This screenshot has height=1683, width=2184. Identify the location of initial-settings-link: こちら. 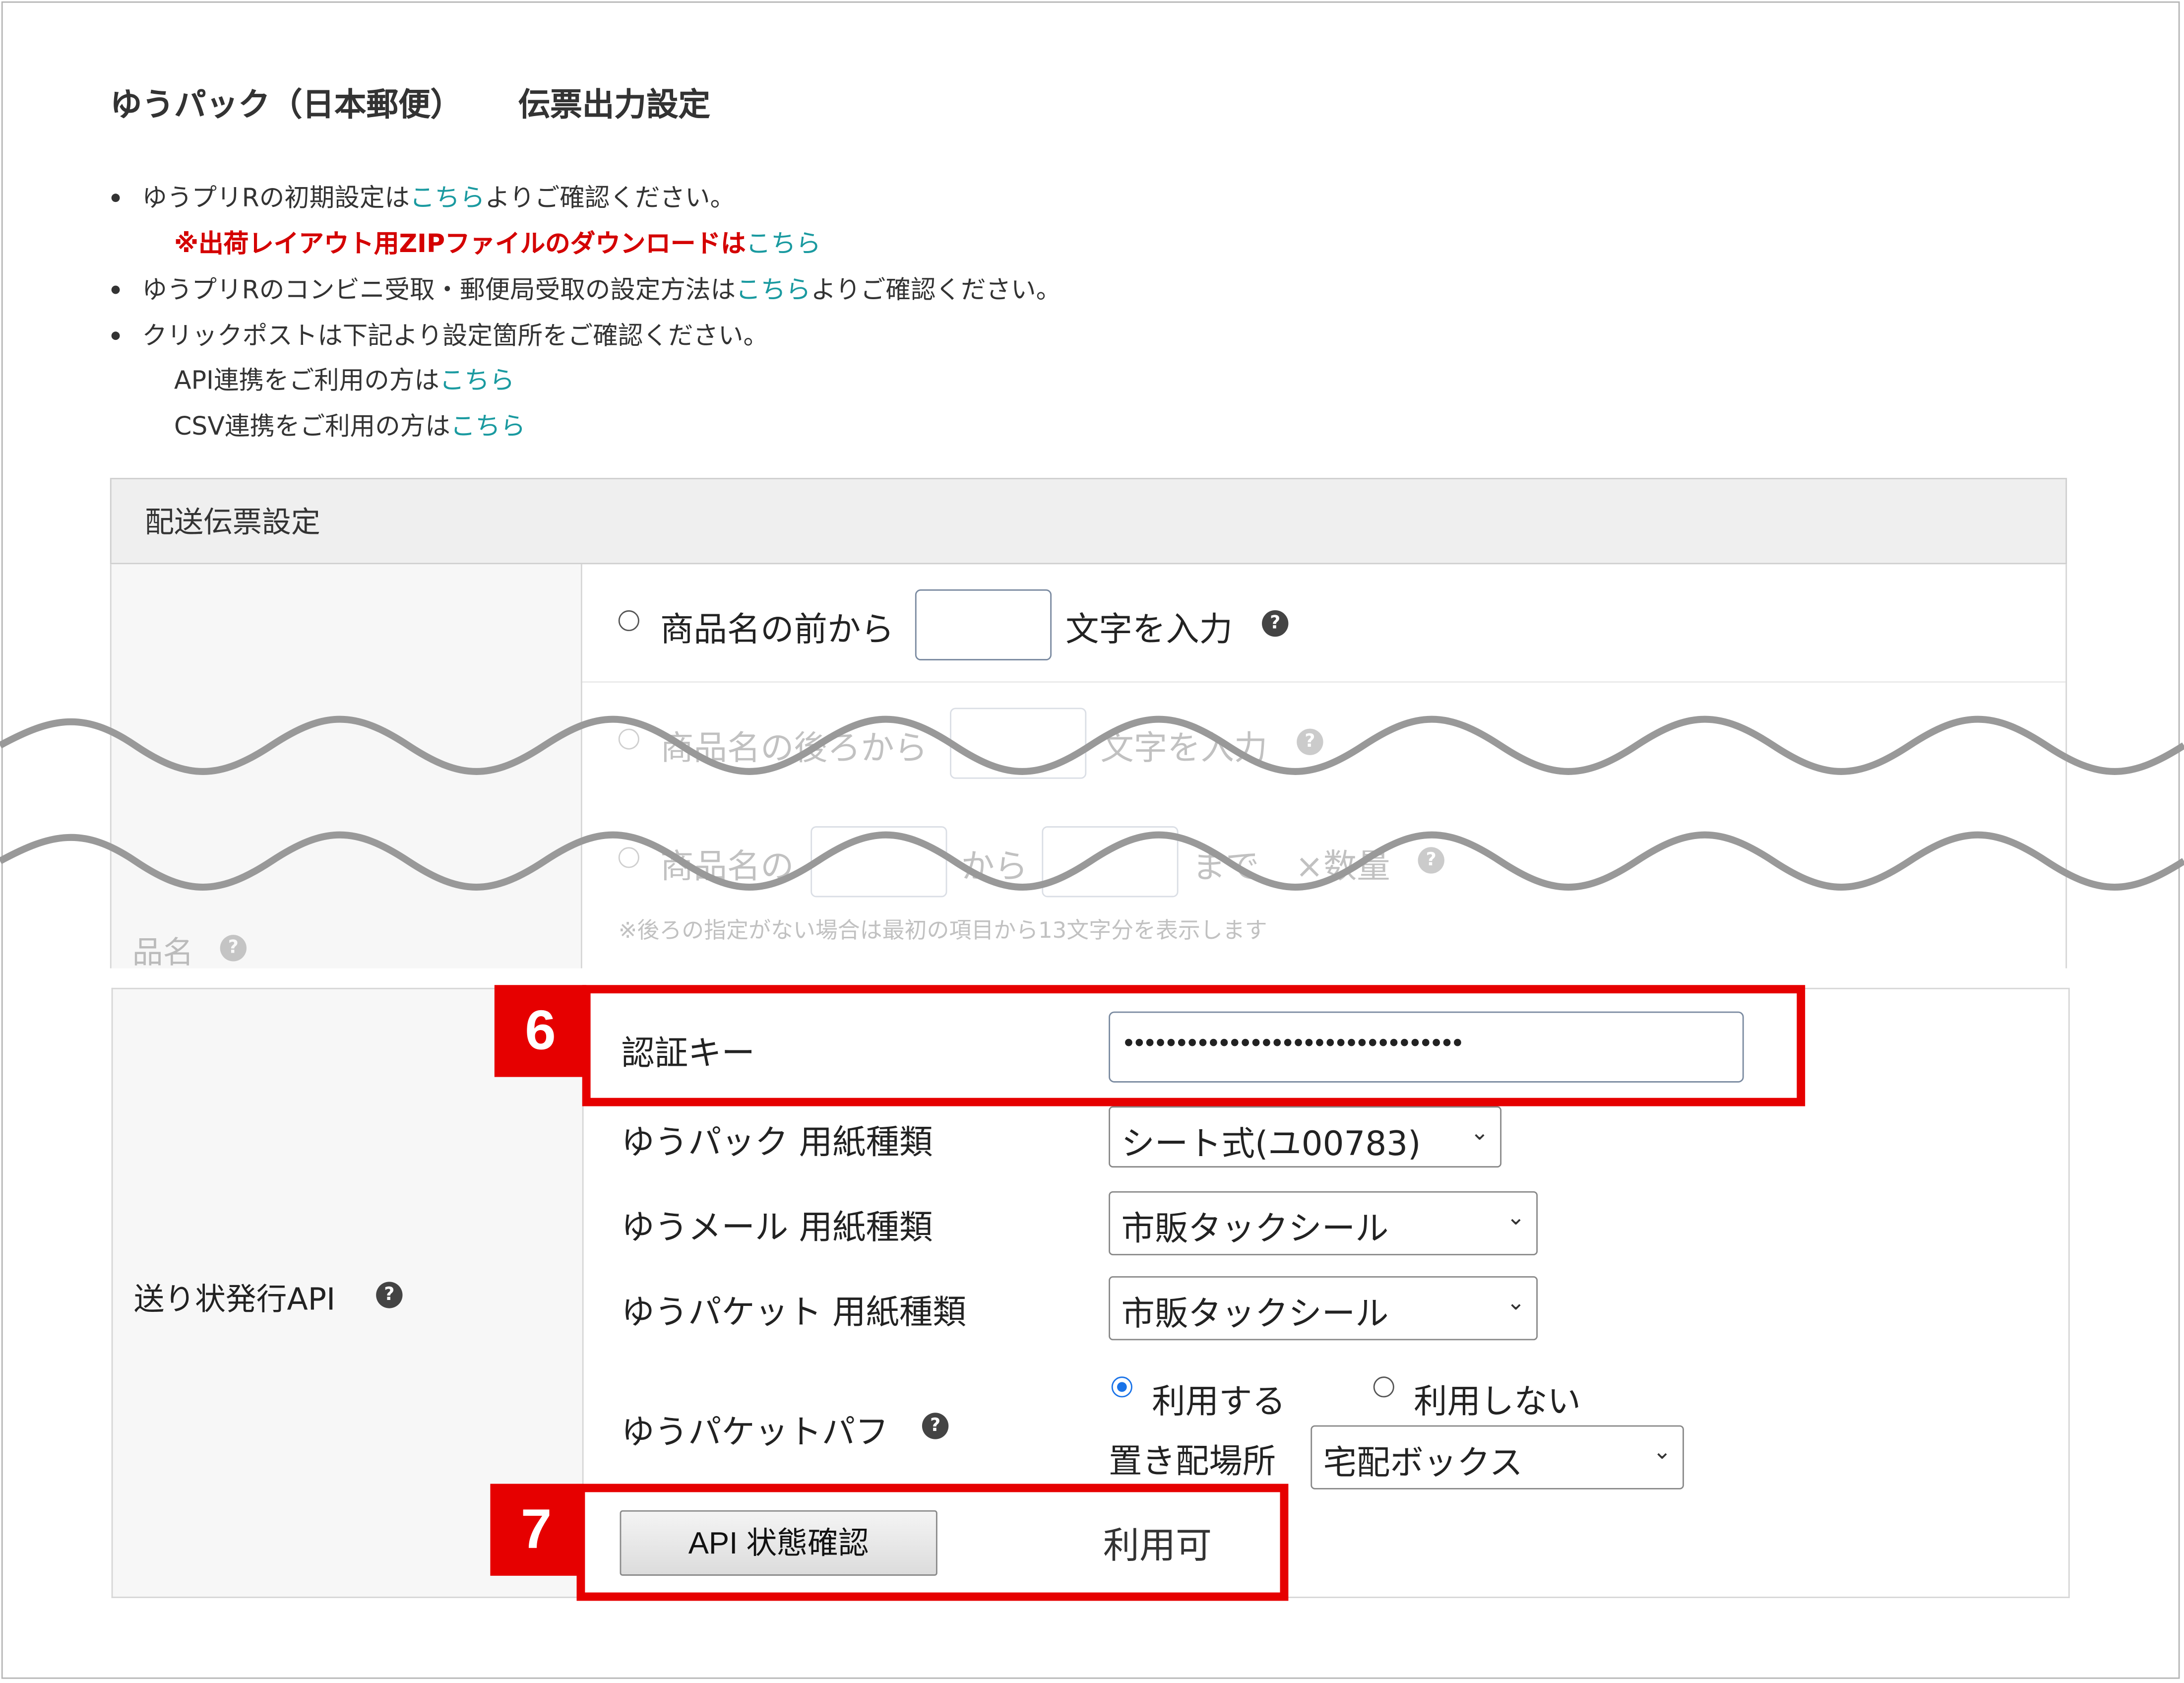
(447, 198).